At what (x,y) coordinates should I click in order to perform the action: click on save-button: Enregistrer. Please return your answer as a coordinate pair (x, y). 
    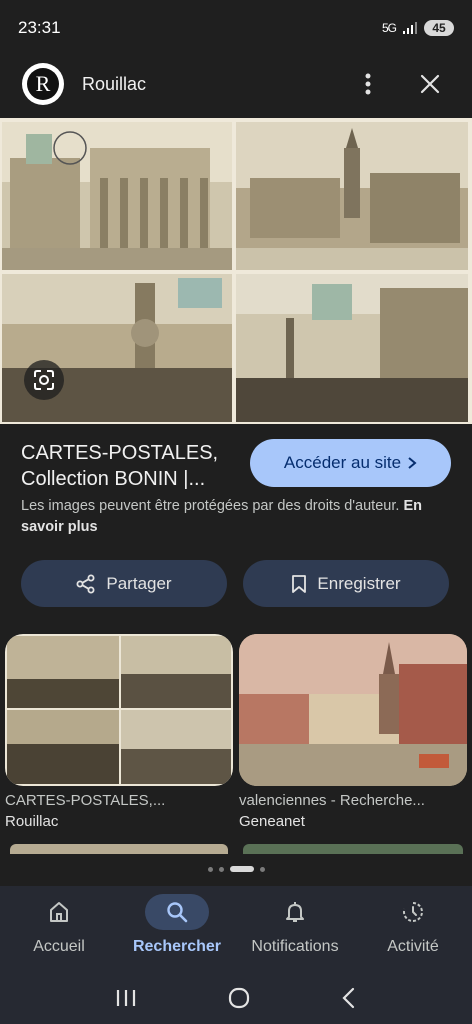
    Looking at the image, I should click on (346, 583).